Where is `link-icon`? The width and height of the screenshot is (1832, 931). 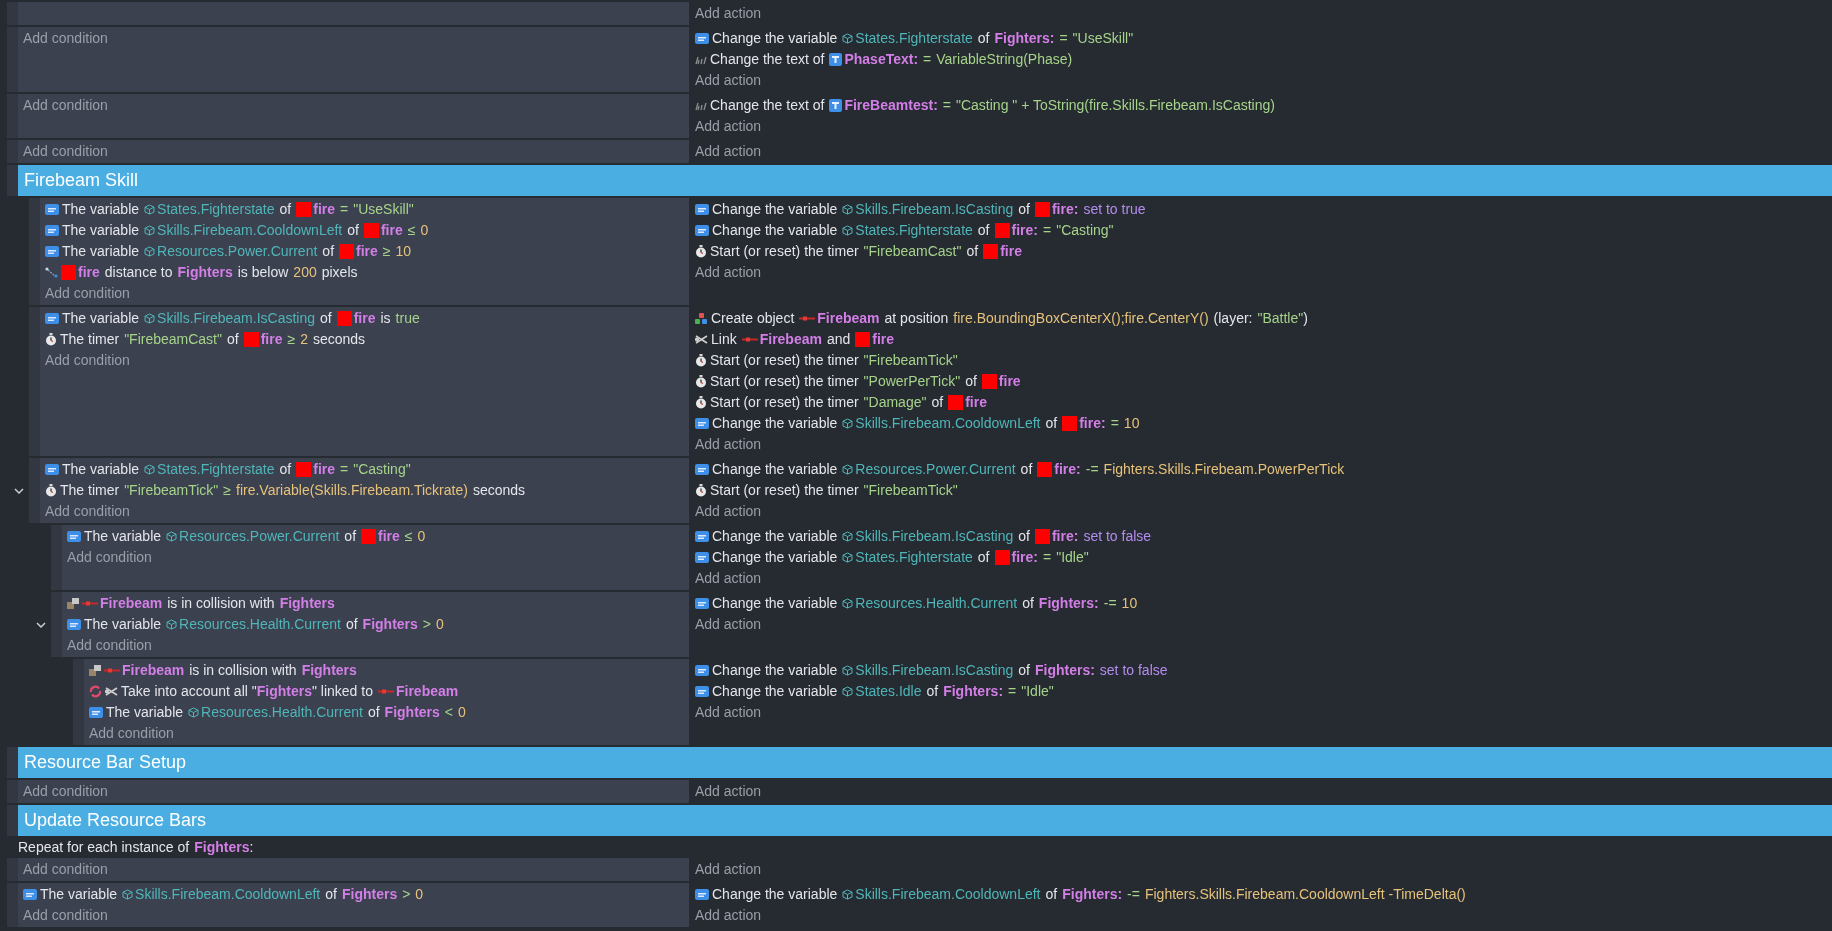
link-icon is located at coordinates (111, 691).